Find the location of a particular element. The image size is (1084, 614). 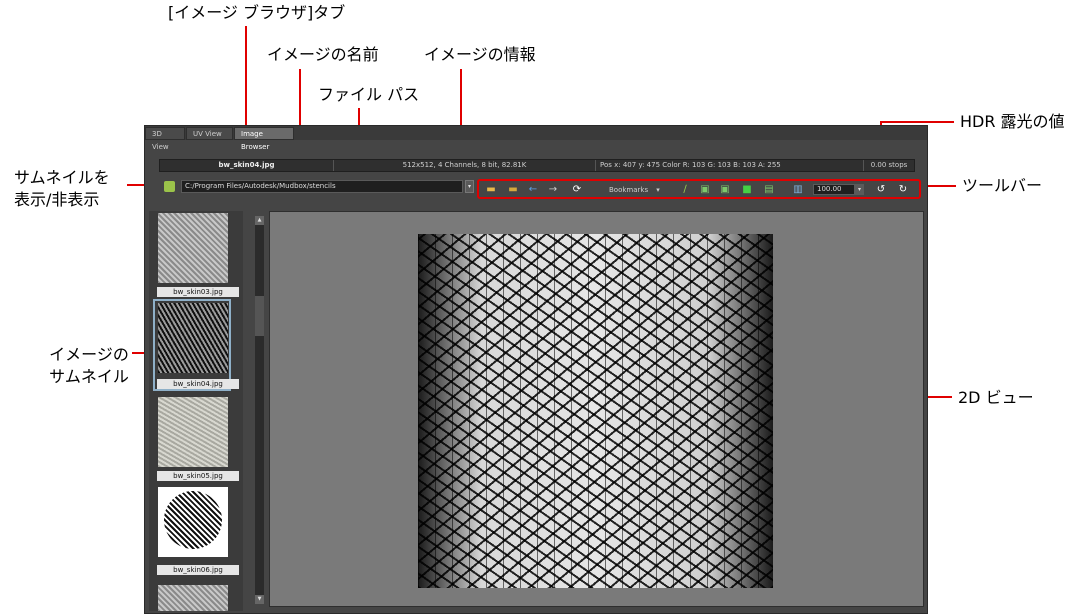

view-tabs: 3D View UV View Image Browser is located at coordinates (536, 138).